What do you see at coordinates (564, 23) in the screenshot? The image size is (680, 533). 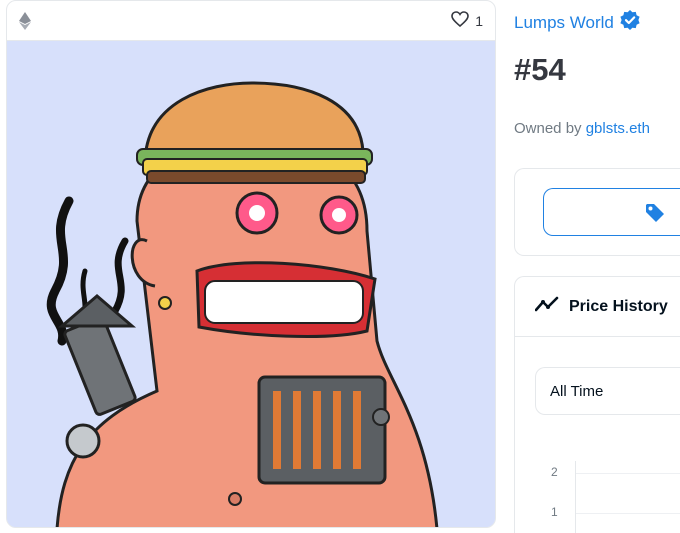 I see `collection-link: Lumps World` at bounding box center [564, 23].